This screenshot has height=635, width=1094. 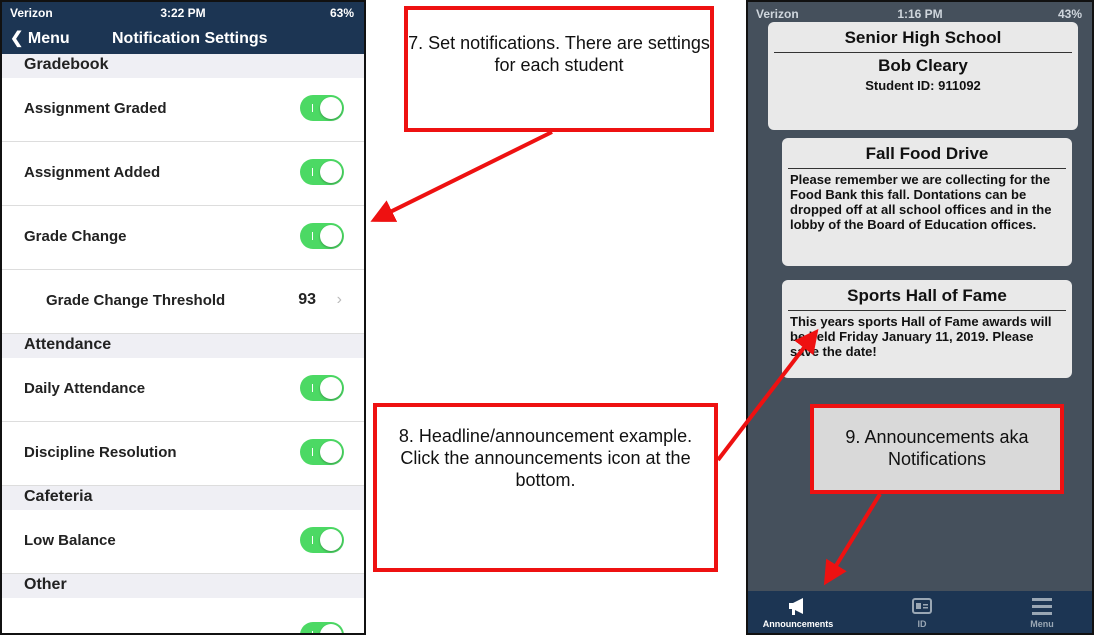 I want to click on tab-bar: Announcements ID Menu, so click(x=920, y=612).